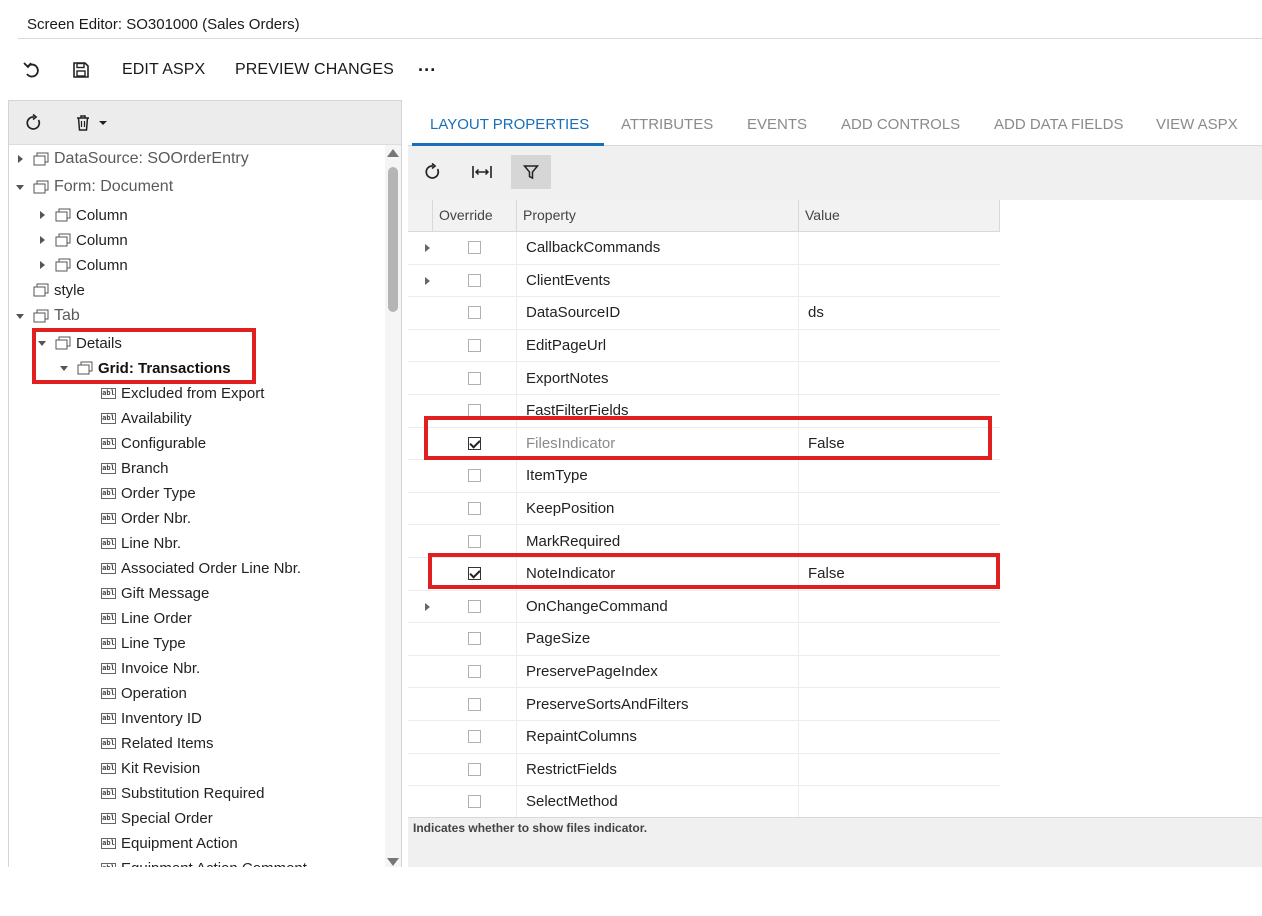 The width and height of the screenshot is (1262, 916). I want to click on tab-view-aspx: VIEW ASPX, so click(1197, 124).